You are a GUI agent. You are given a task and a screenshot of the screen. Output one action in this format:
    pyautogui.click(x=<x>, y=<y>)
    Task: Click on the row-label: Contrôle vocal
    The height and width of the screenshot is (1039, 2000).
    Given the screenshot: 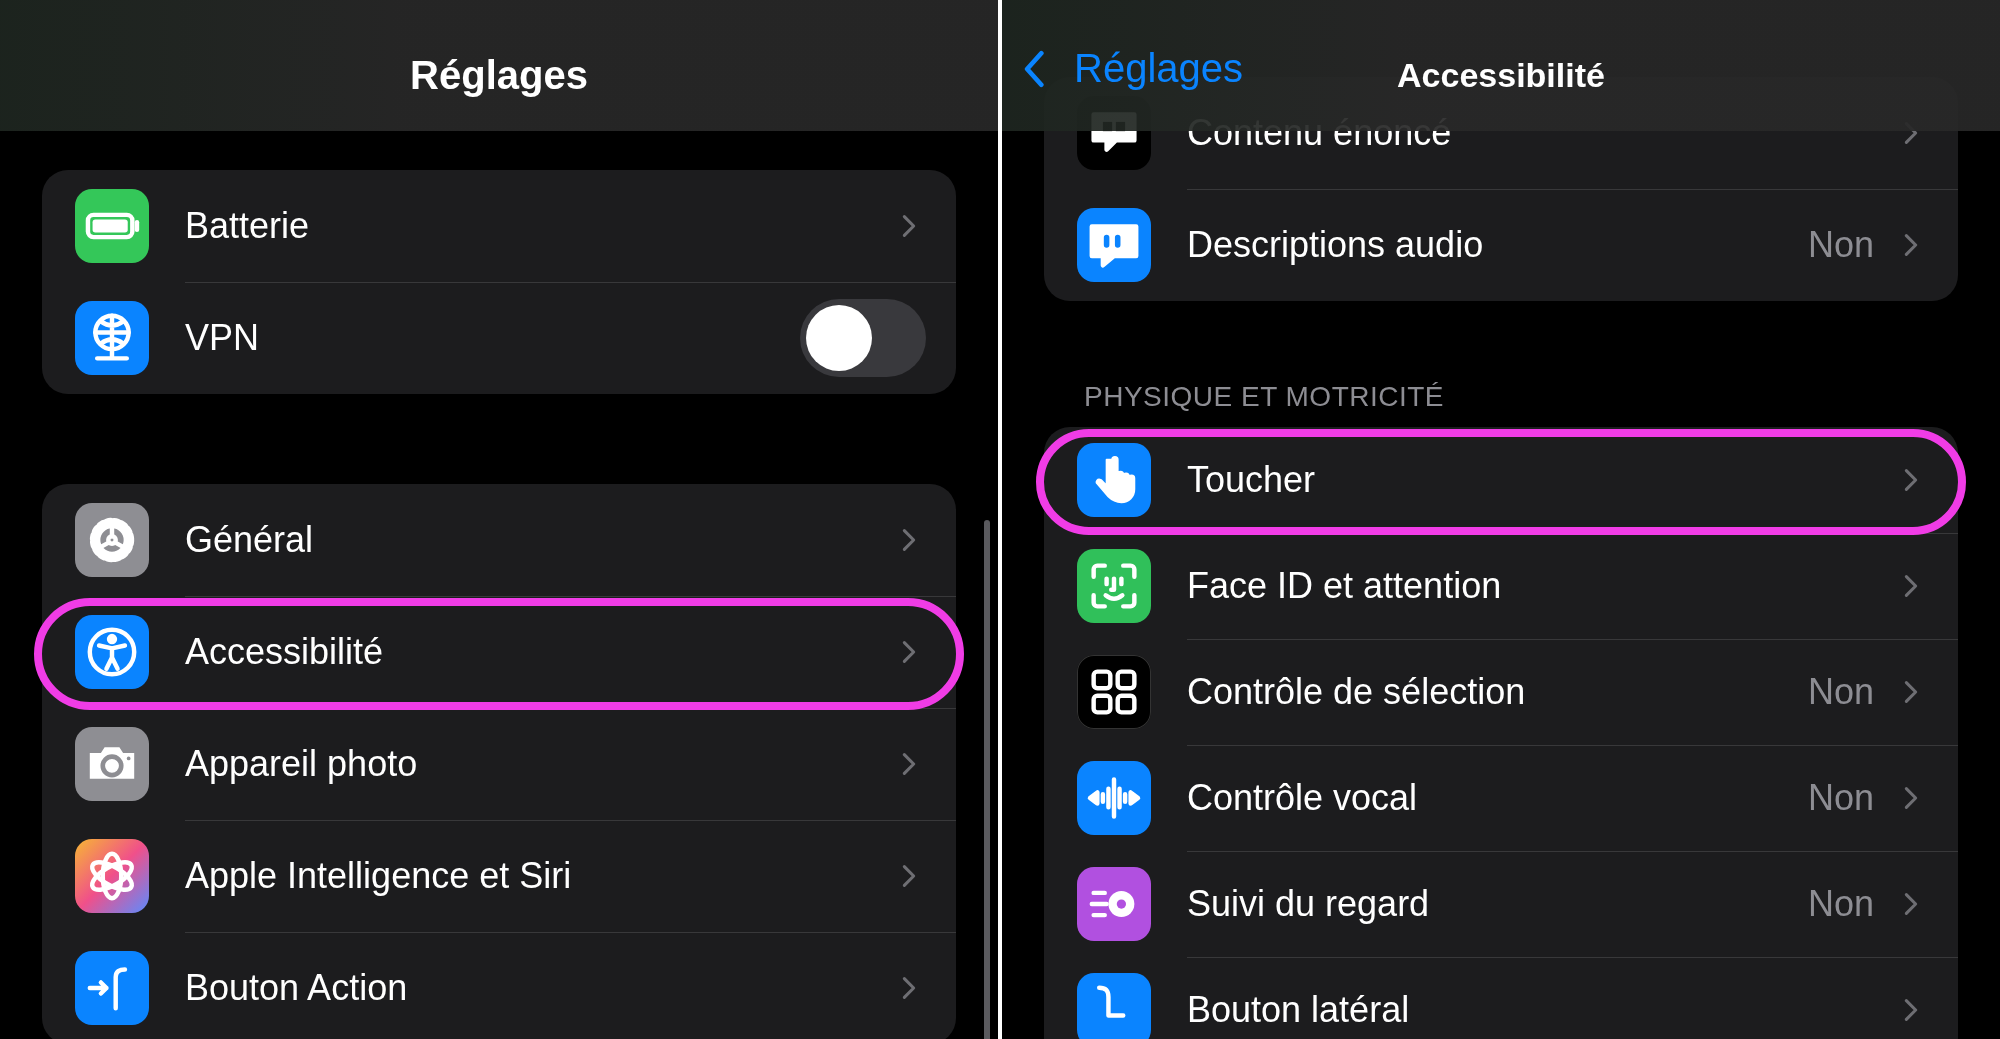 What is the action you would take?
    pyautogui.click(x=1497, y=797)
    